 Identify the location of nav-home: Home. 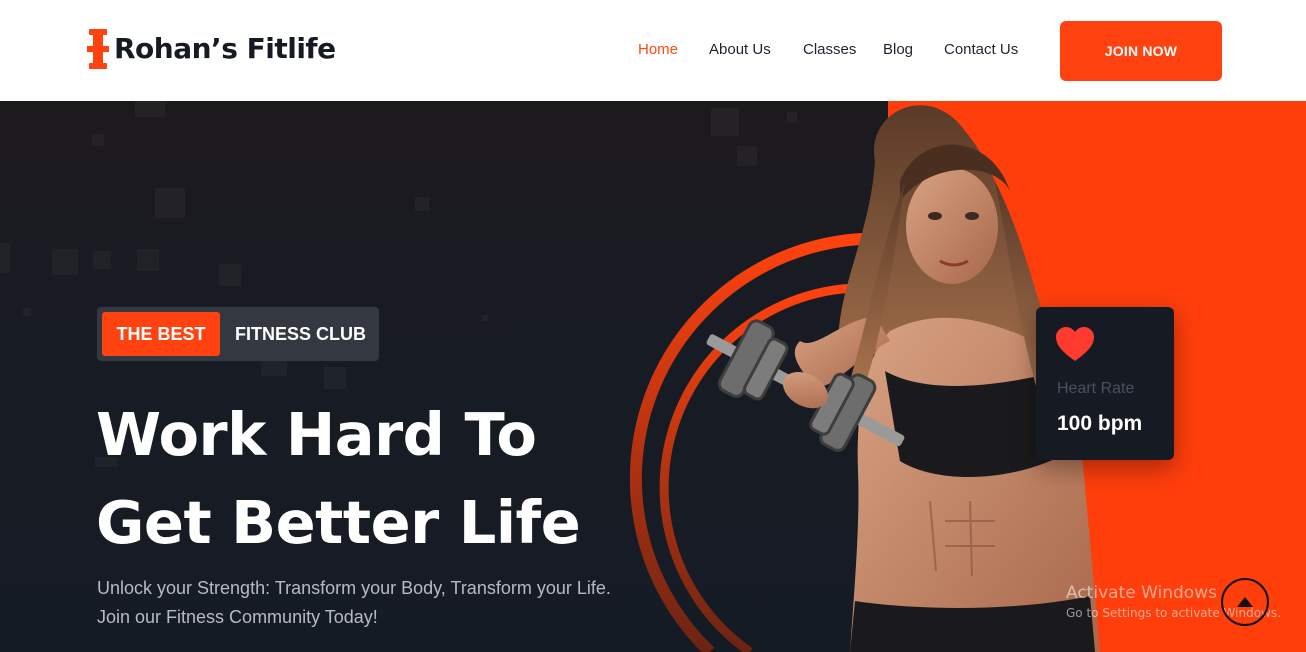
(658, 50).